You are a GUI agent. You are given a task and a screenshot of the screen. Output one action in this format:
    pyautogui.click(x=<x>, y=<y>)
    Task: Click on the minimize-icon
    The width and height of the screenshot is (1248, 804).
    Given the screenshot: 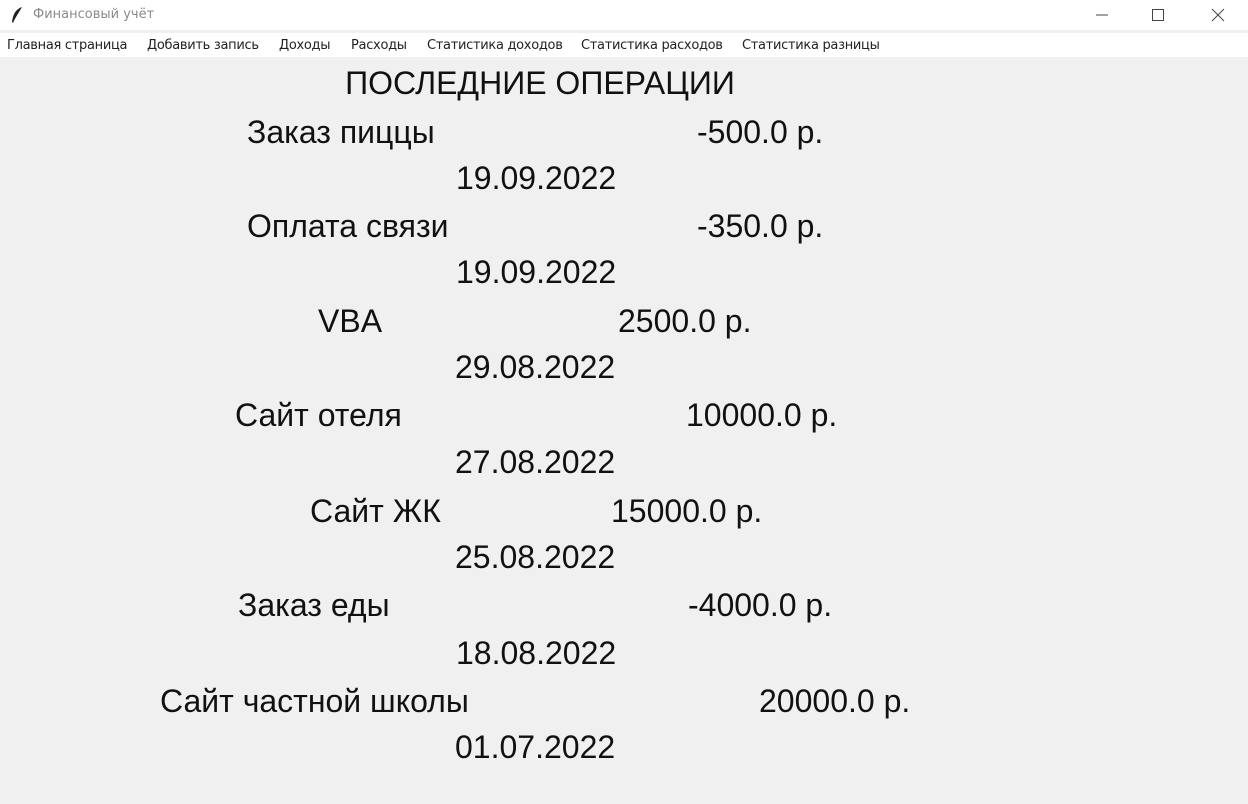 What is the action you would take?
    pyautogui.click(x=1102, y=15)
    